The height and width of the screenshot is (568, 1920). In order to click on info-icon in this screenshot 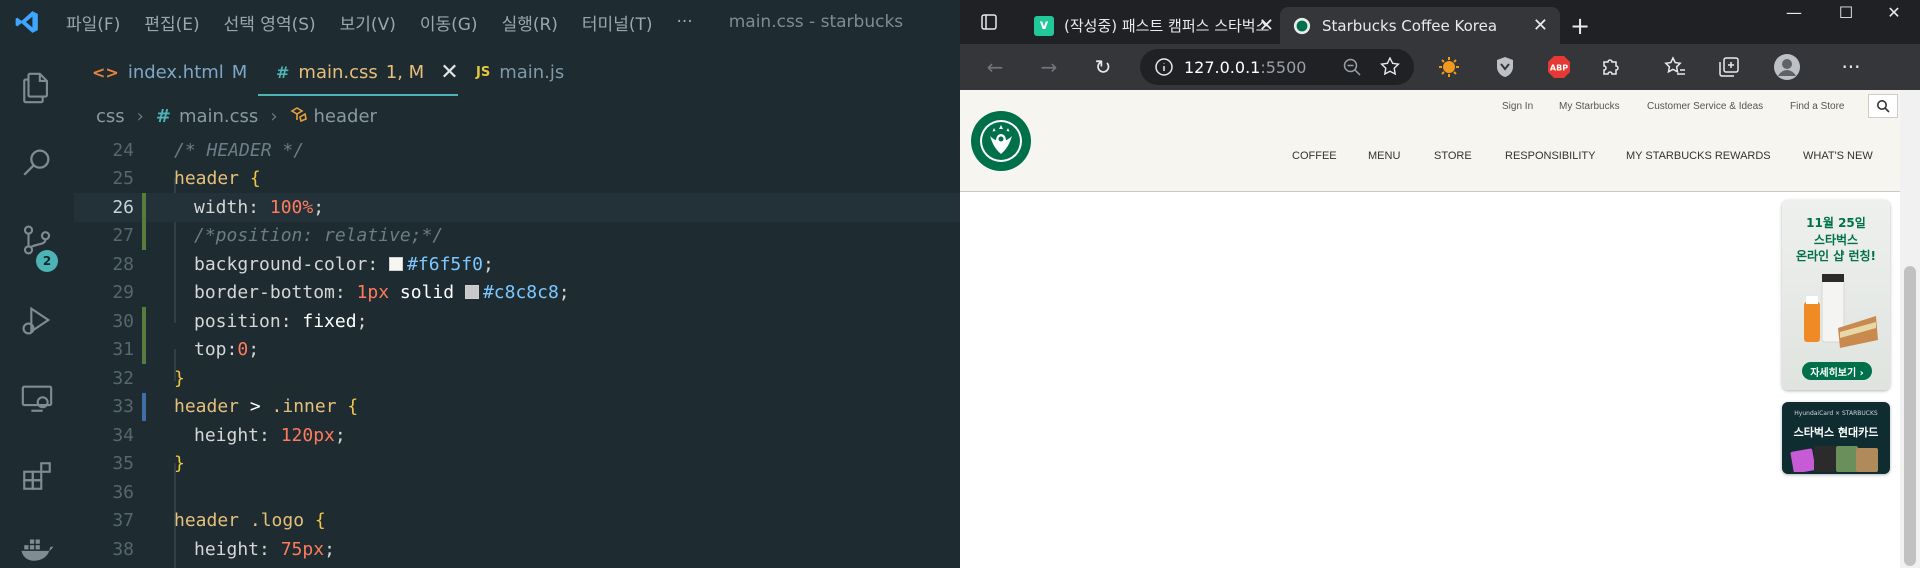, I will do `click(1164, 69)`.